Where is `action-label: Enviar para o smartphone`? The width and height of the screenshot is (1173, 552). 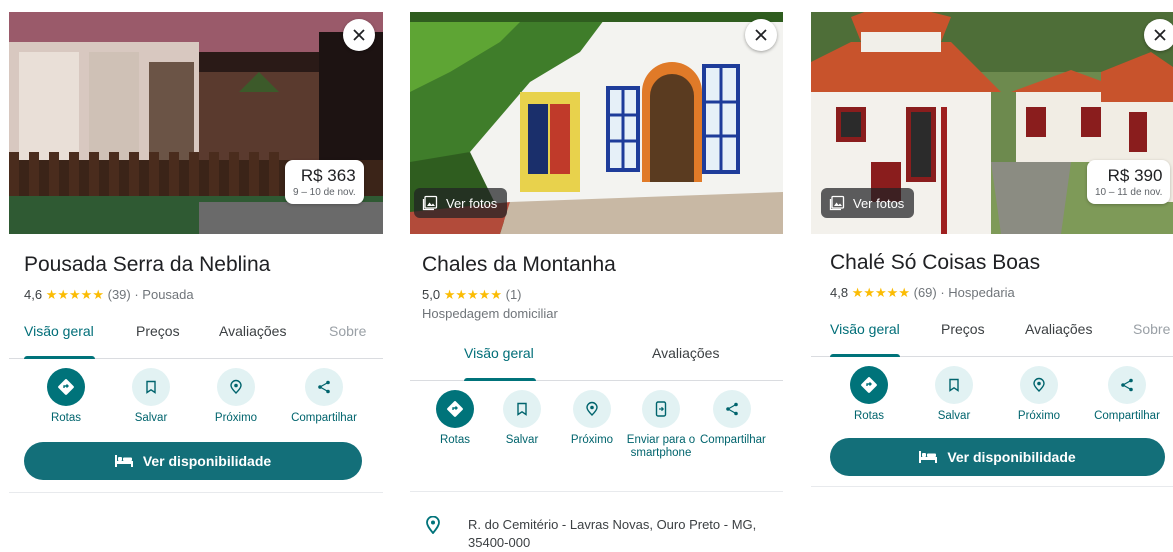
action-label: Enviar para o smartphone is located at coordinates (661, 446).